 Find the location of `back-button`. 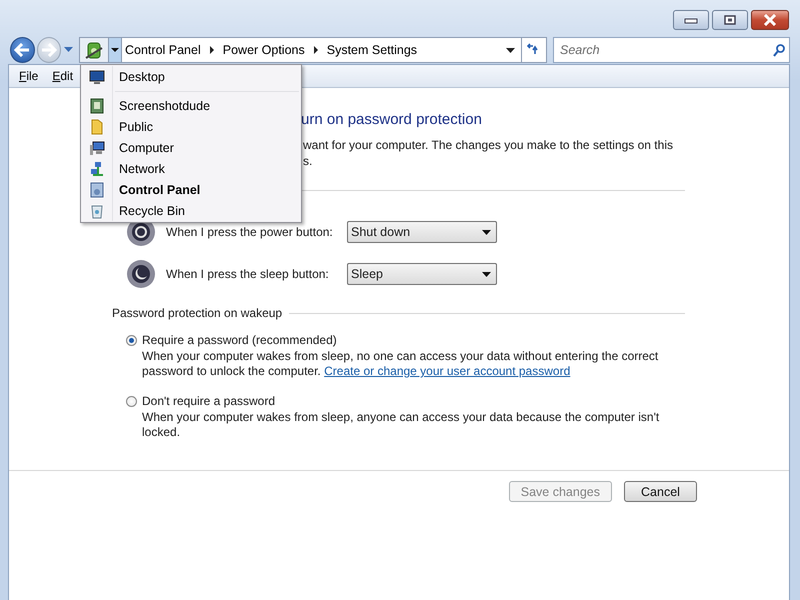

back-button is located at coordinates (22, 50).